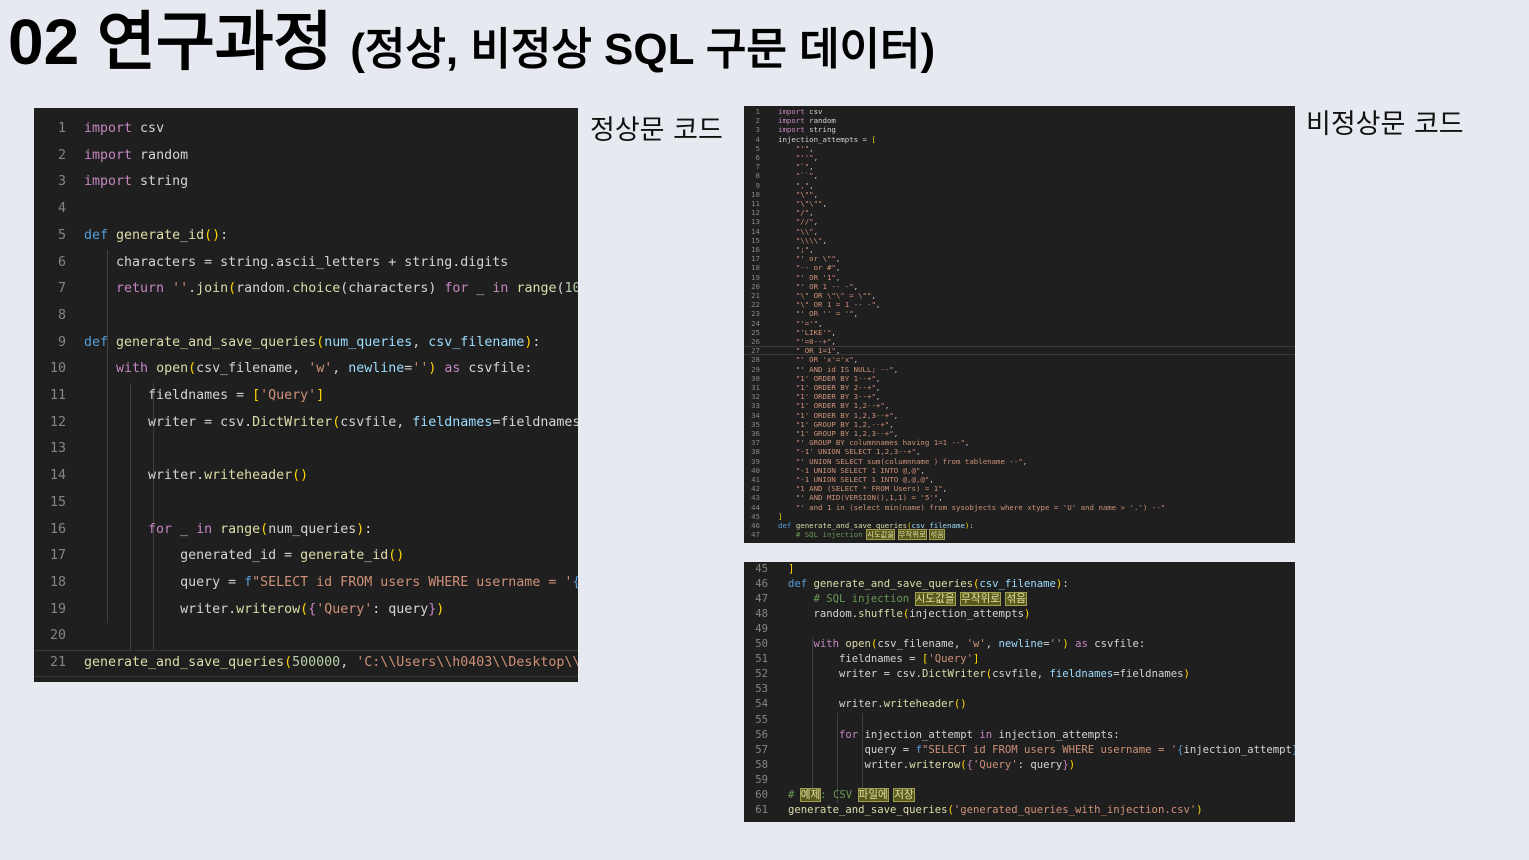 The height and width of the screenshot is (860, 1529). What do you see at coordinates (1019, 120) in the screenshot?
I see `code-line: 2 import random` at bounding box center [1019, 120].